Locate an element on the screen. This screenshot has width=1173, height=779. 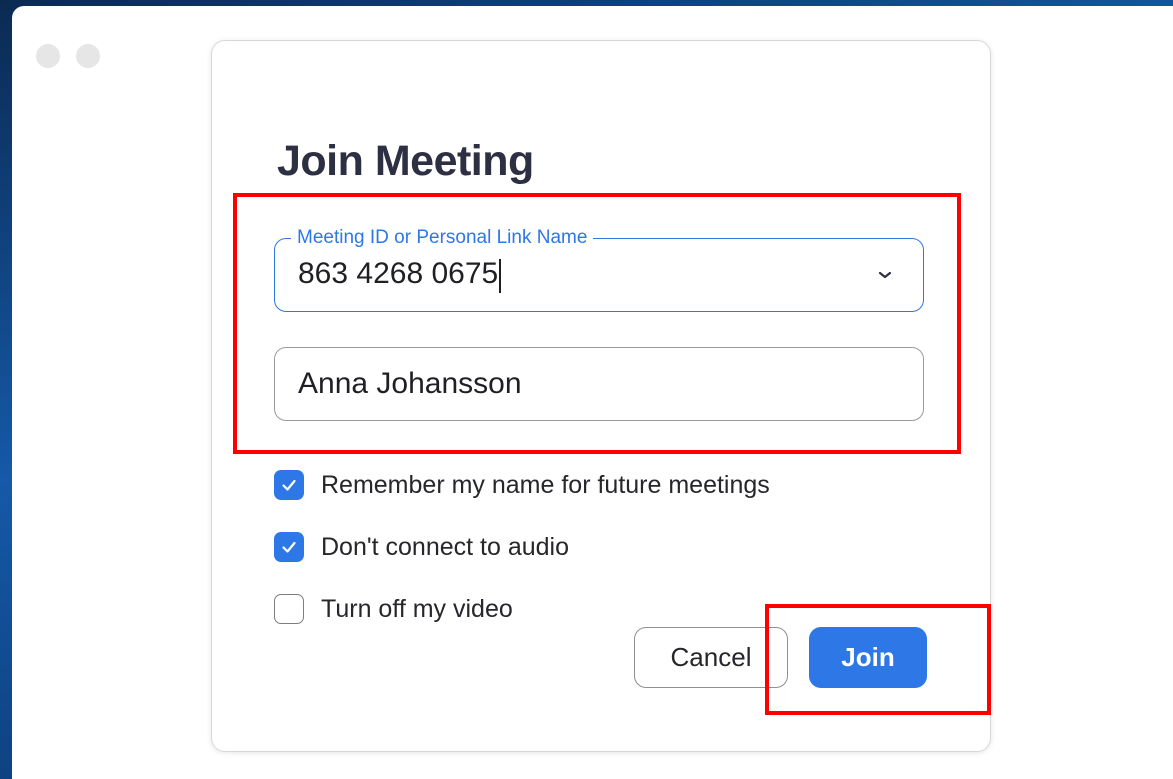
window-minimize-dot is located at coordinates (88, 56).